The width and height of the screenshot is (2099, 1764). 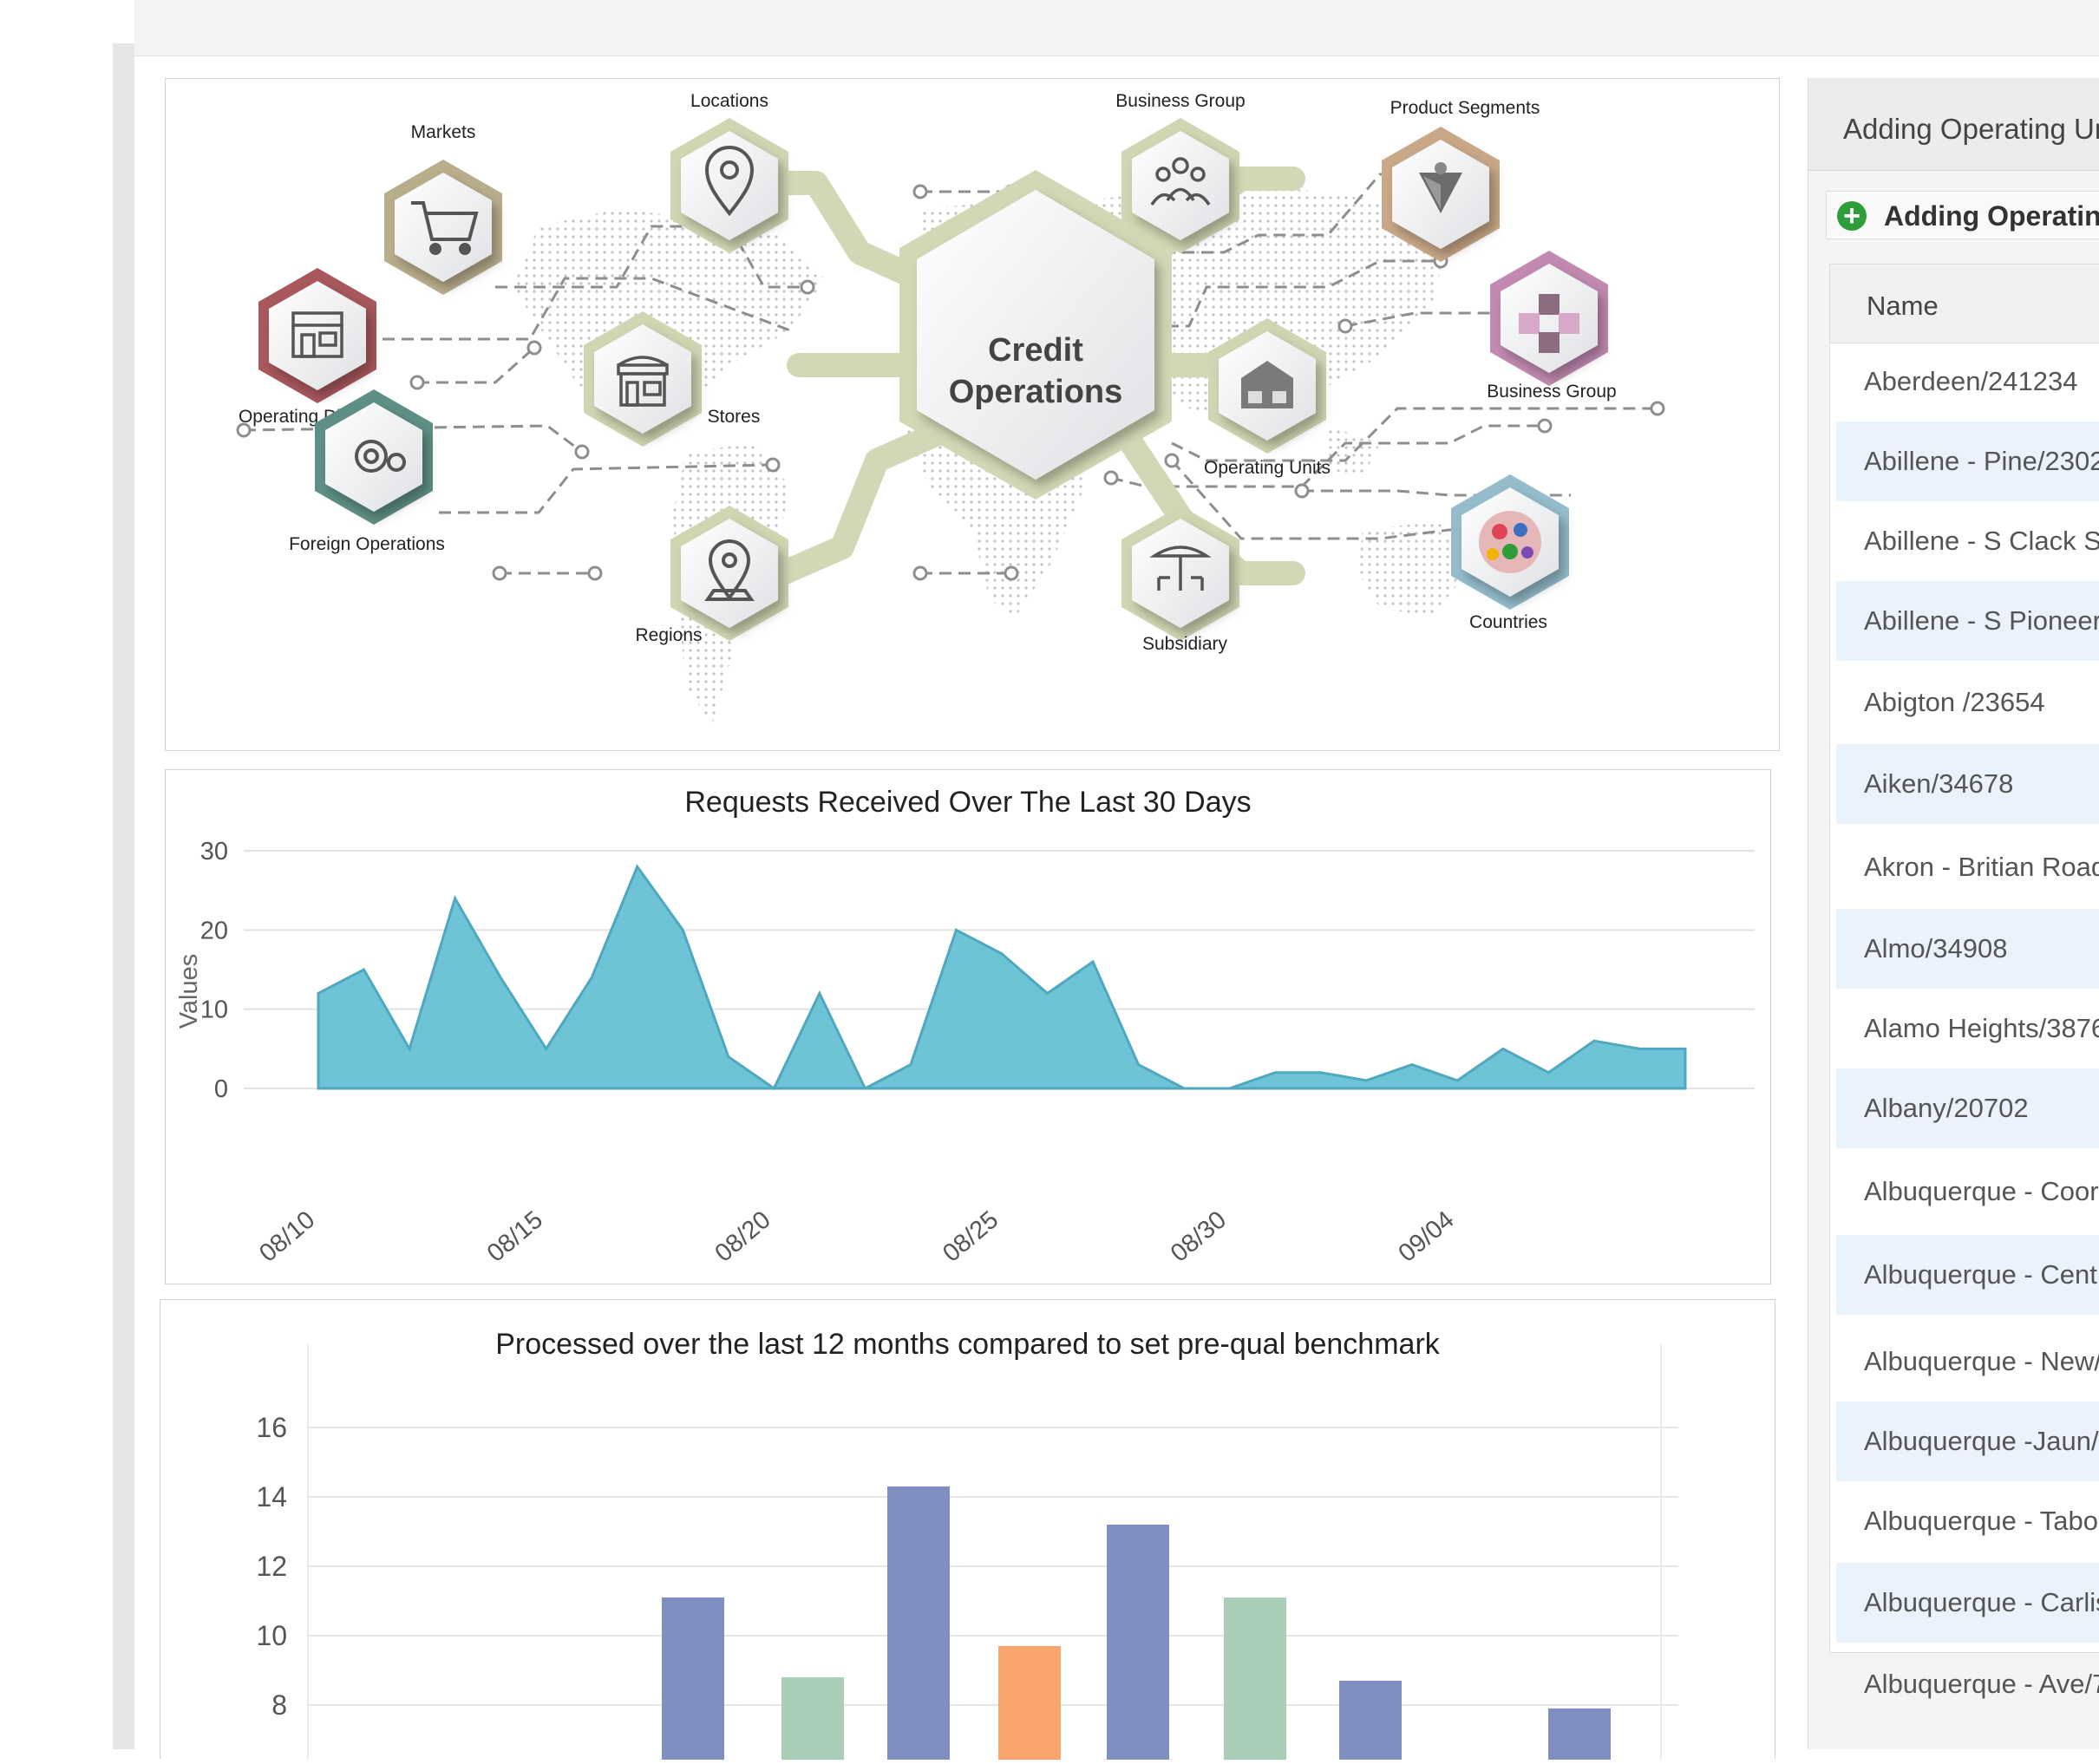 What do you see at coordinates (742, 1237) in the screenshot?
I see `x-tick-label: 08/20` at bounding box center [742, 1237].